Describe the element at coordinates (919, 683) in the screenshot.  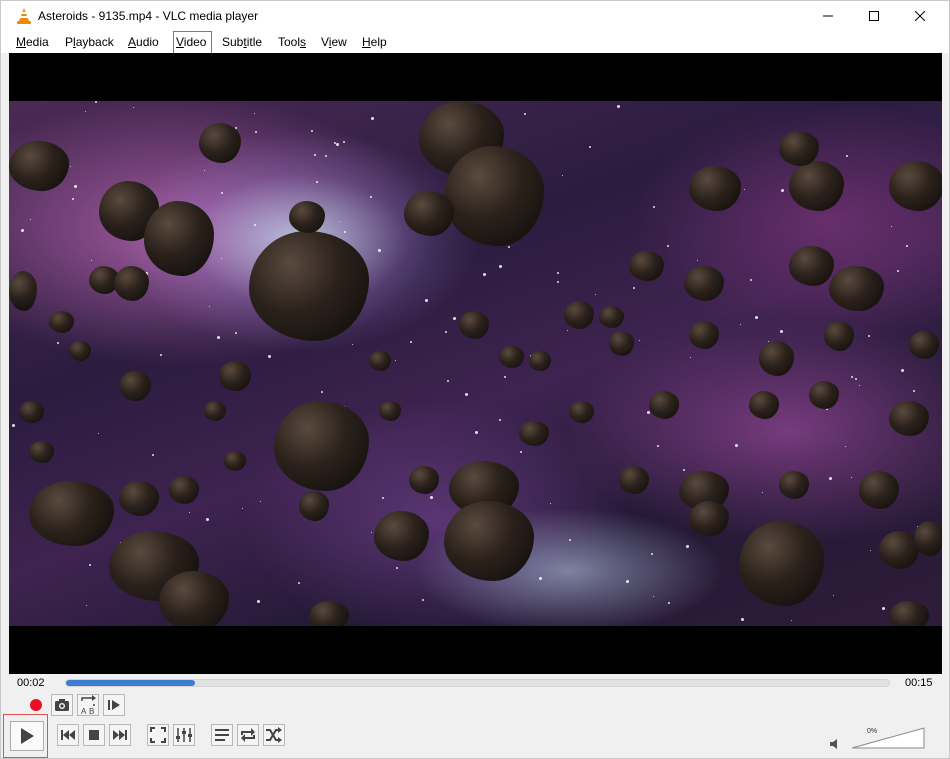
I see `total-time: 00:15` at that location.